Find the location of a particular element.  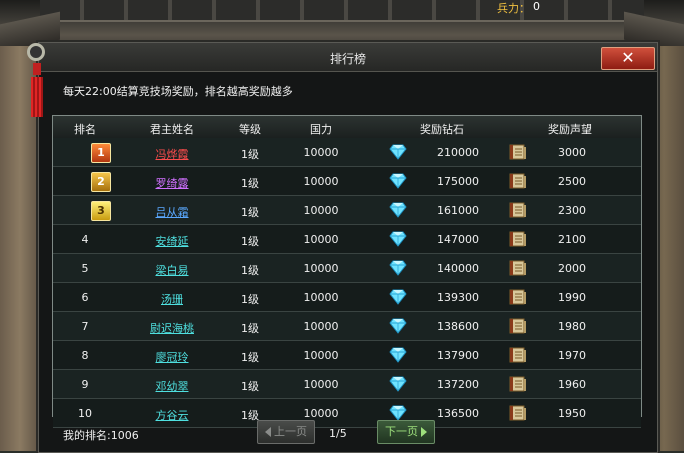

reputation-reward-cell: 1950 is located at coordinates (572, 413).